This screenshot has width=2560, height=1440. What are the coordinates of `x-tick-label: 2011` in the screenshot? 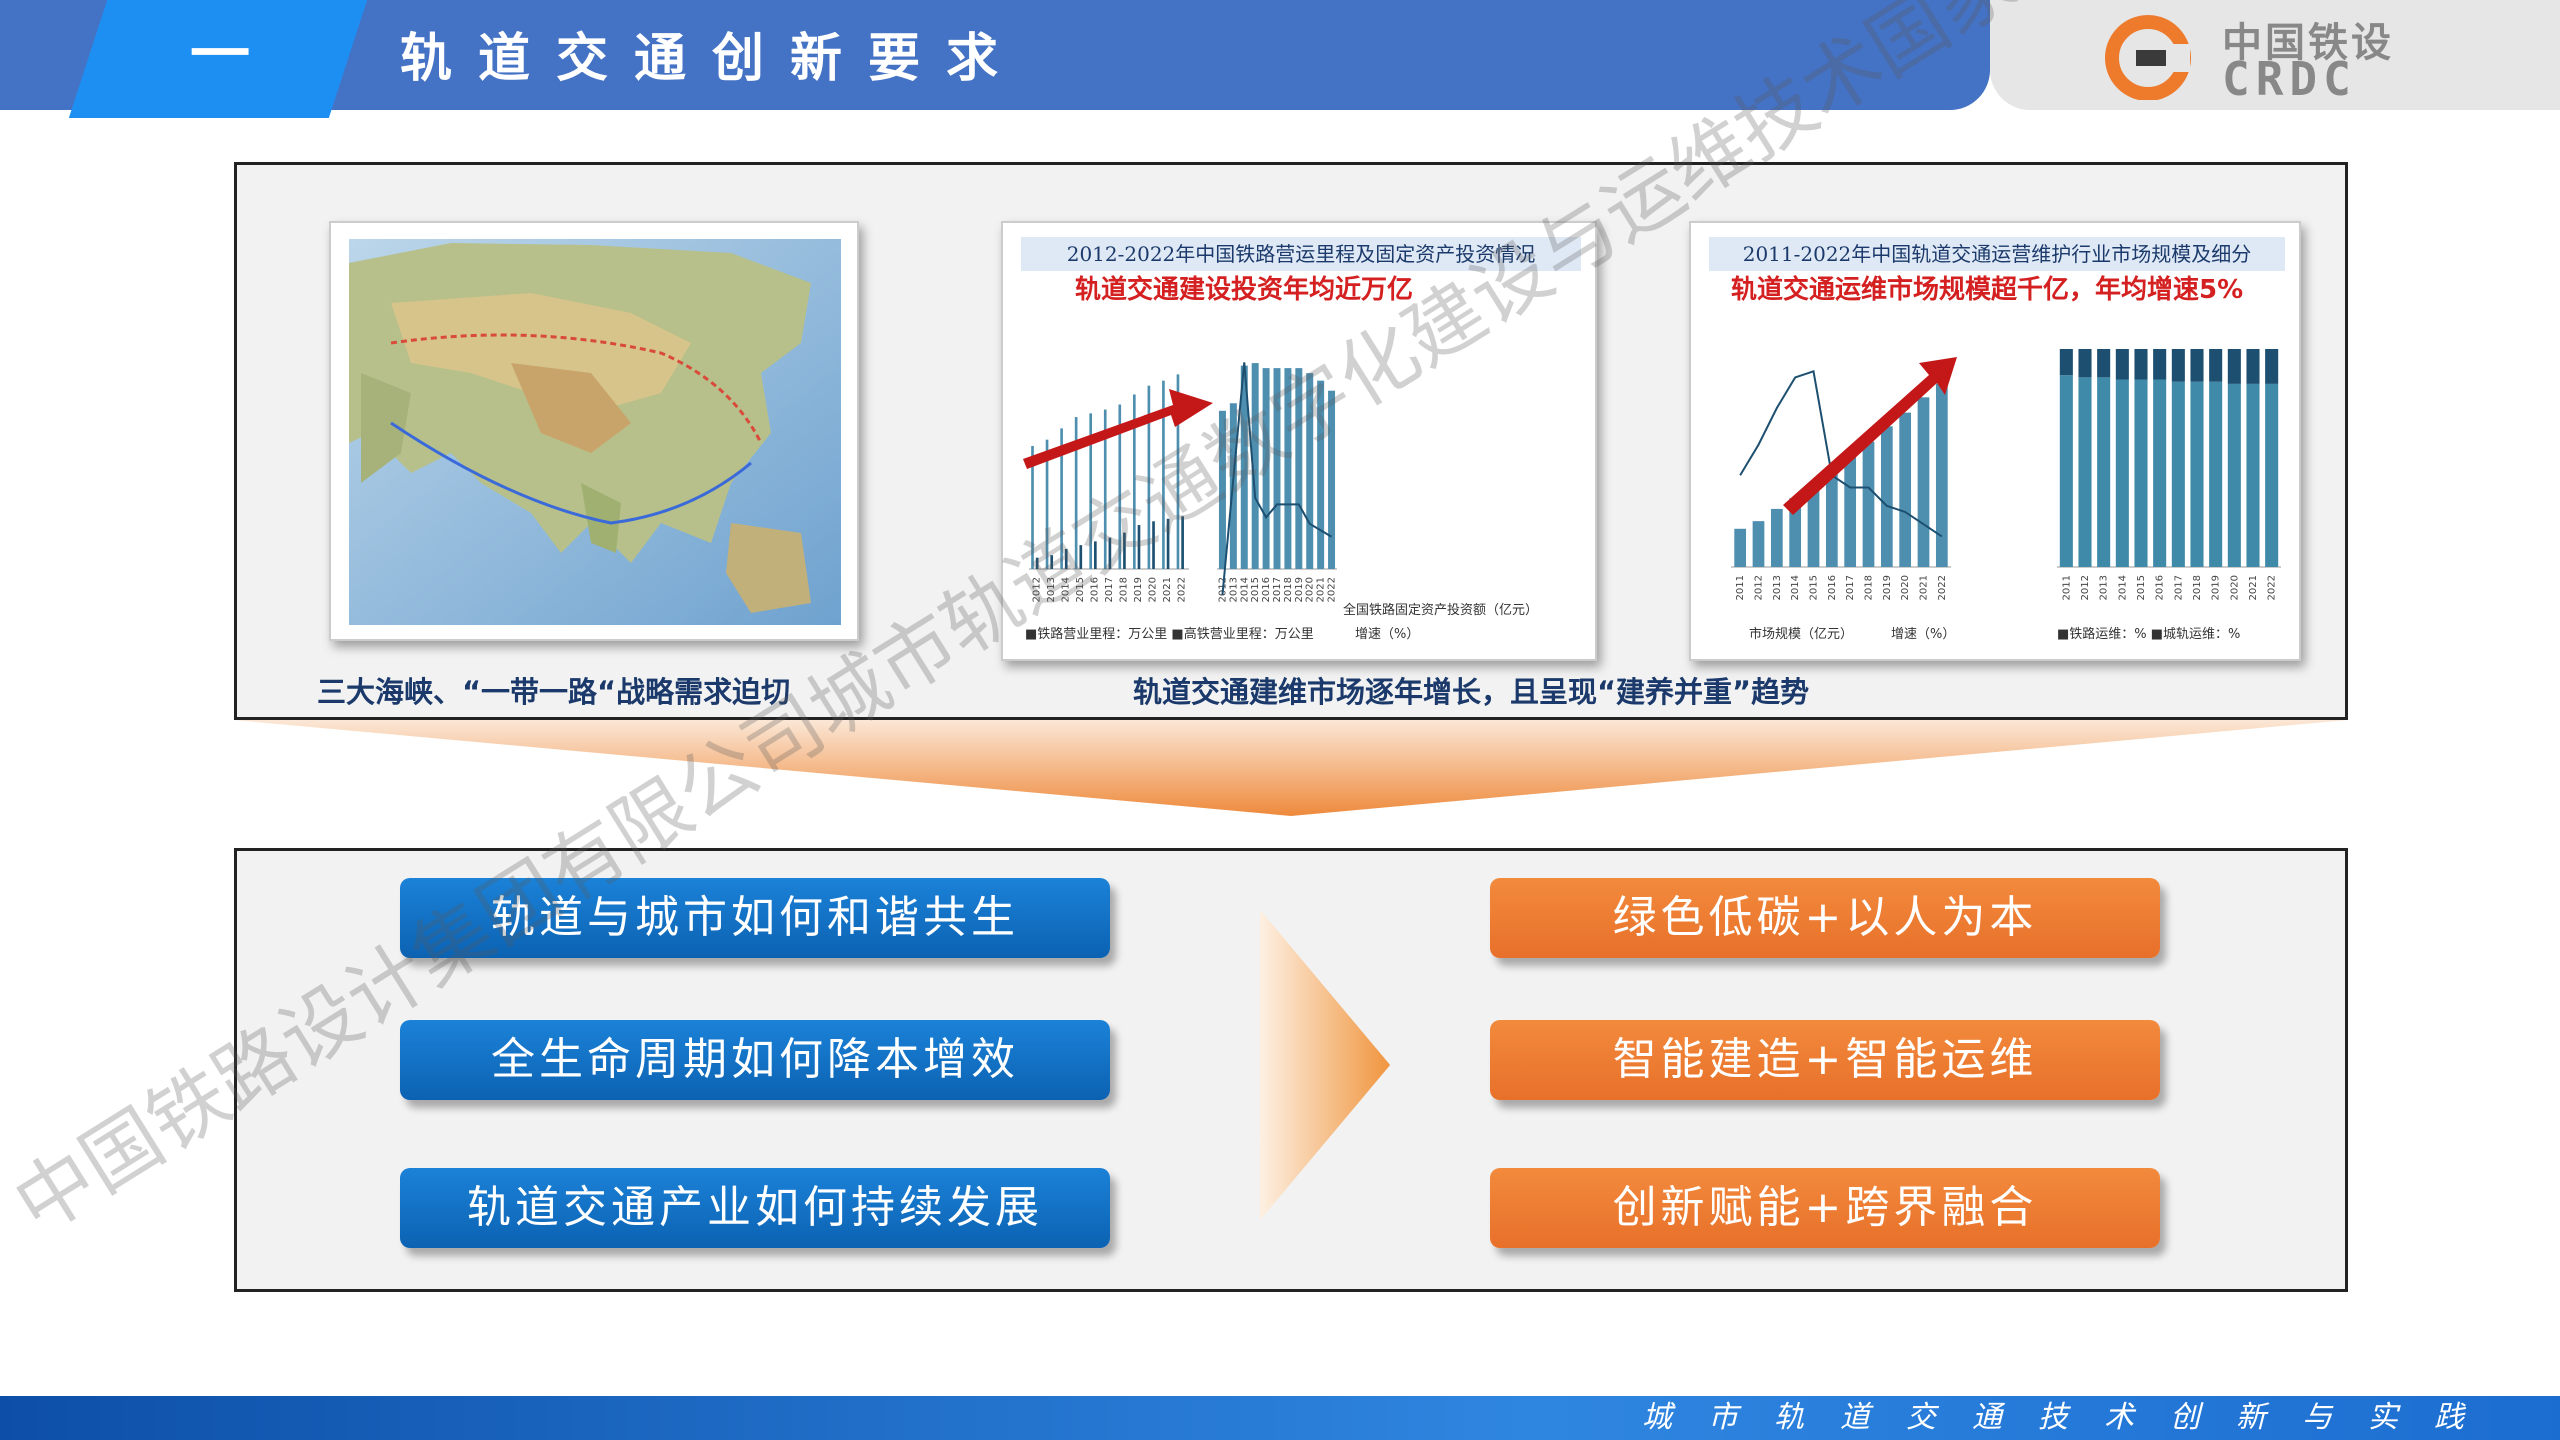 It's located at (2066, 587).